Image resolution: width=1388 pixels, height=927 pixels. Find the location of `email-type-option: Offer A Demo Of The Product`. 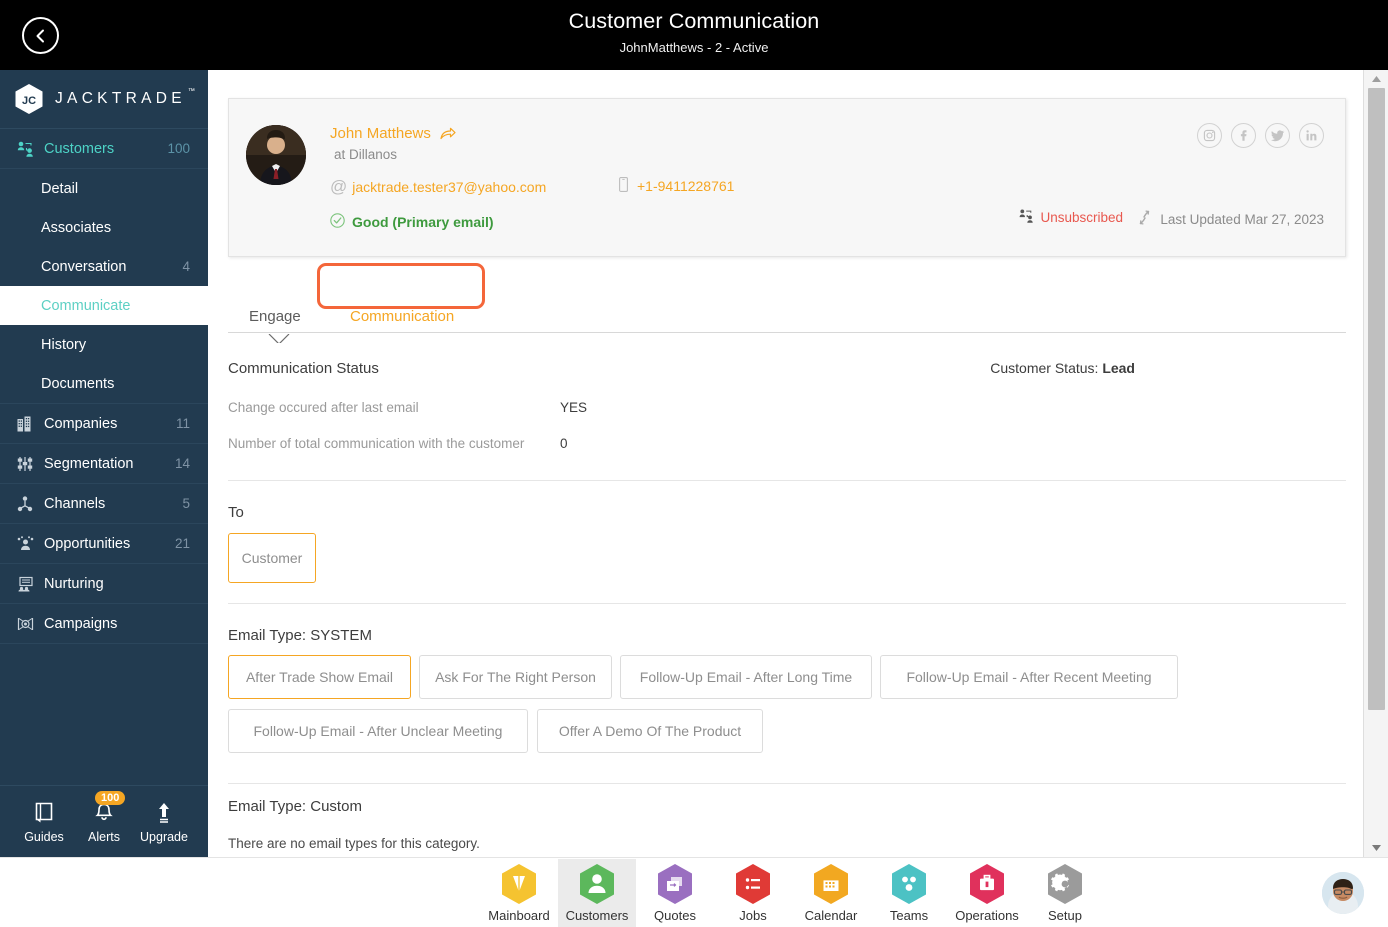

email-type-option: Offer A Demo Of The Product is located at coordinates (650, 731).